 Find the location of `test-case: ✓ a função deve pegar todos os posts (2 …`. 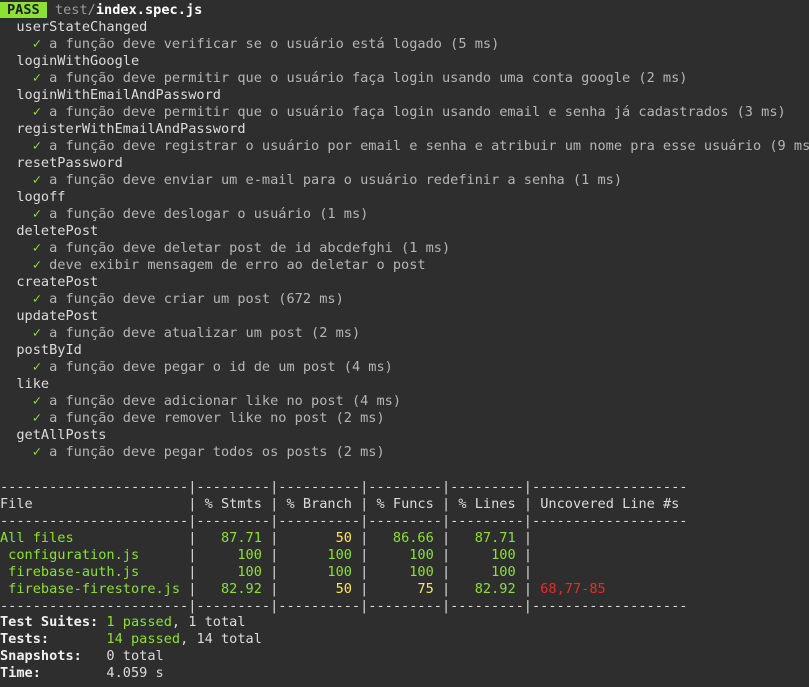

test-case: ✓ a função deve pegar todos os posts (2 … is located at coordinates (192, 452).